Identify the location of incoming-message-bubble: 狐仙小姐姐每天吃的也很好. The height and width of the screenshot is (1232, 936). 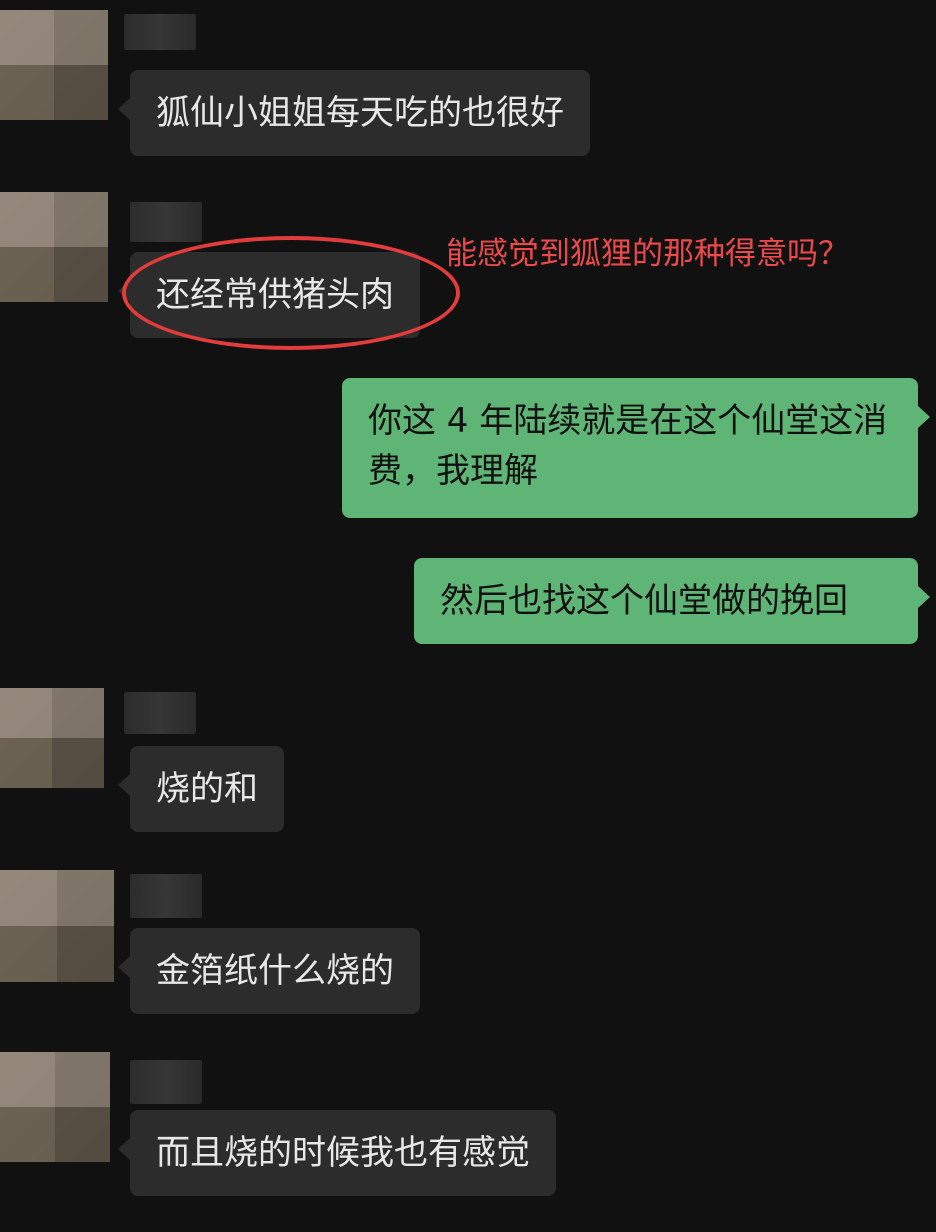
(354, 113).